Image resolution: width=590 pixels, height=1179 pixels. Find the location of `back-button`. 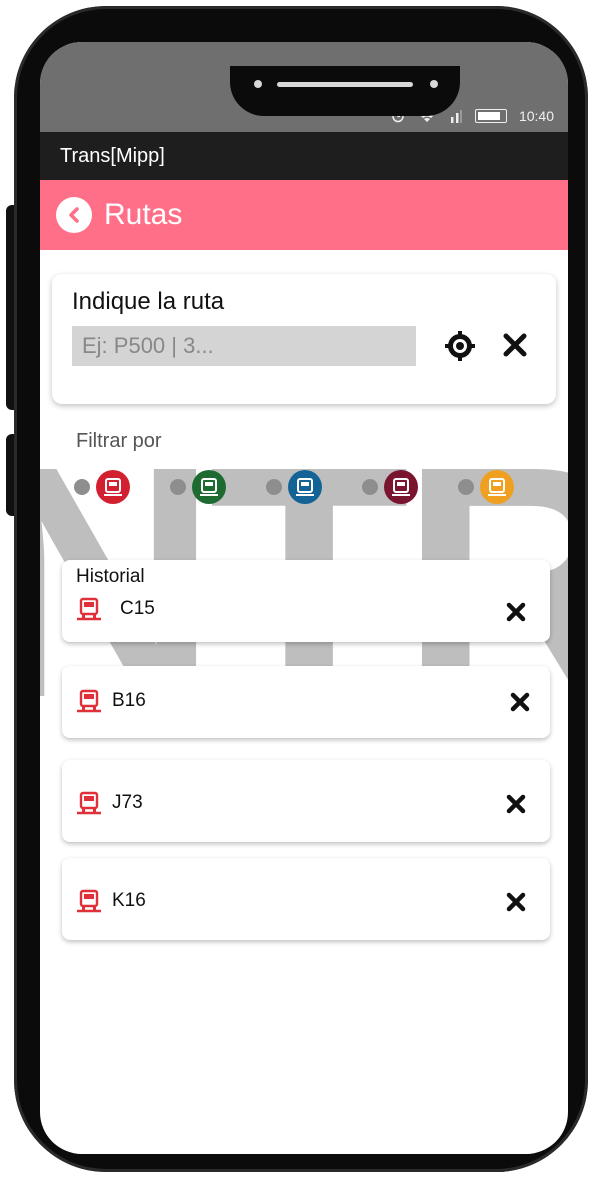

back-button is located at coordinates (74, 215).